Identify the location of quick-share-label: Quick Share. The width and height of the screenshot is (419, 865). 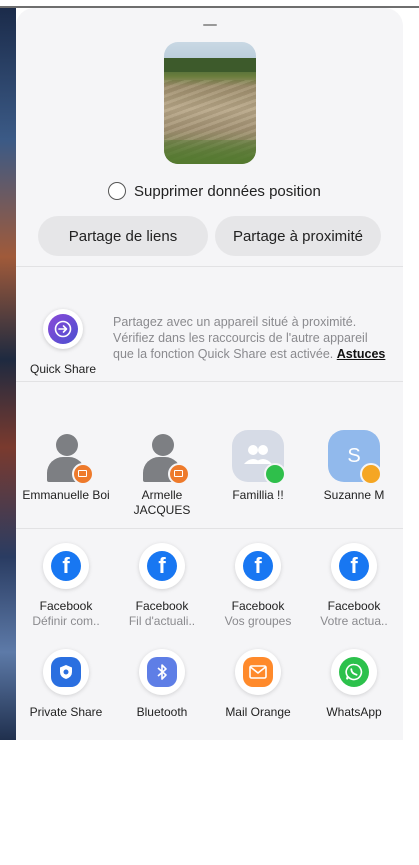
(63, 369).